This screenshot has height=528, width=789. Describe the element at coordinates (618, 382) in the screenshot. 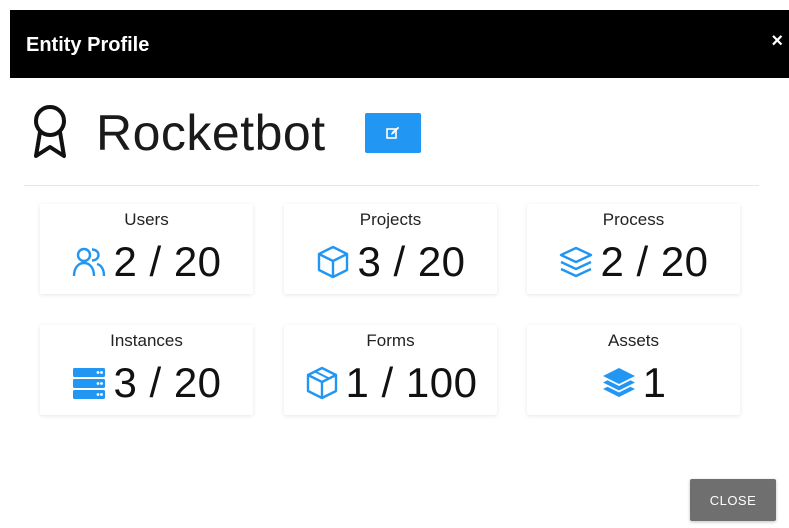

I see `layers-solid-icon` at that location.